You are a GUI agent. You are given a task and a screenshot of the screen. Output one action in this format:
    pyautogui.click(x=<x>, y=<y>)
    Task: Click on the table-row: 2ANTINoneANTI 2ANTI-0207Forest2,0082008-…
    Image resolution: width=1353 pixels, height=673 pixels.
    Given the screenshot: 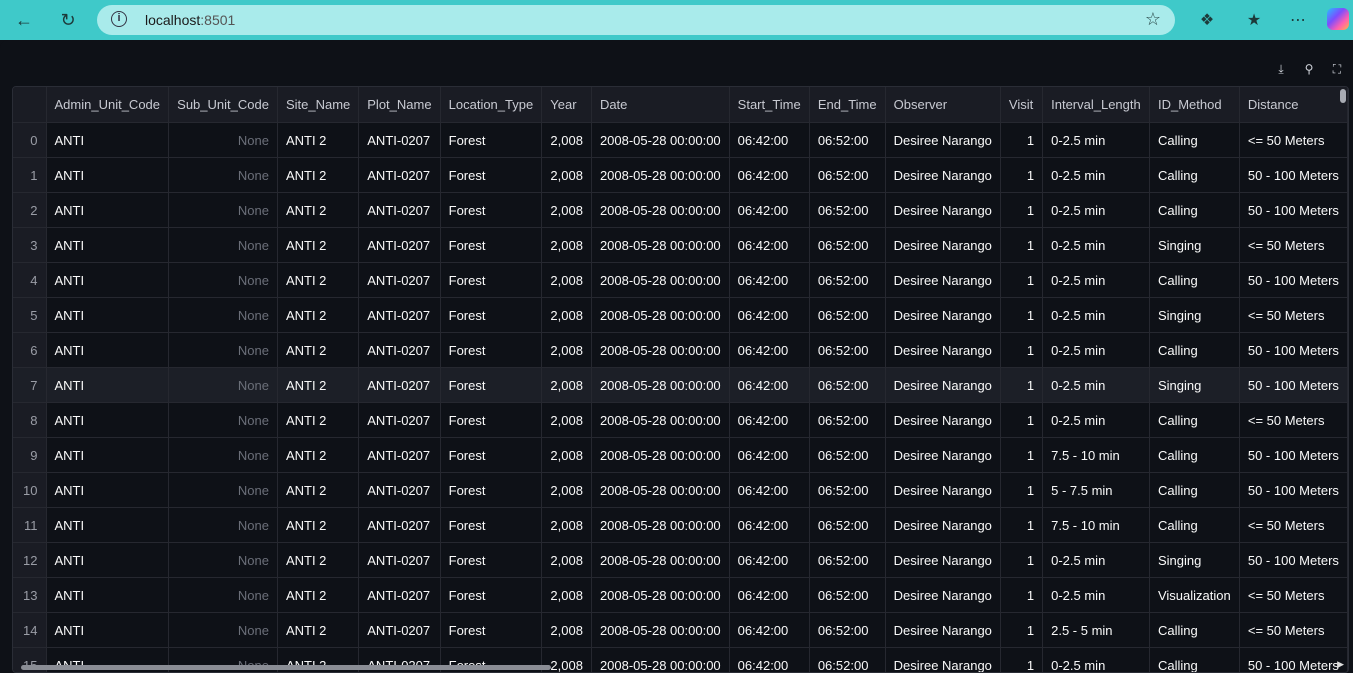 What is the action you would take?
    pyautogui.click(x=680, y=210)
    